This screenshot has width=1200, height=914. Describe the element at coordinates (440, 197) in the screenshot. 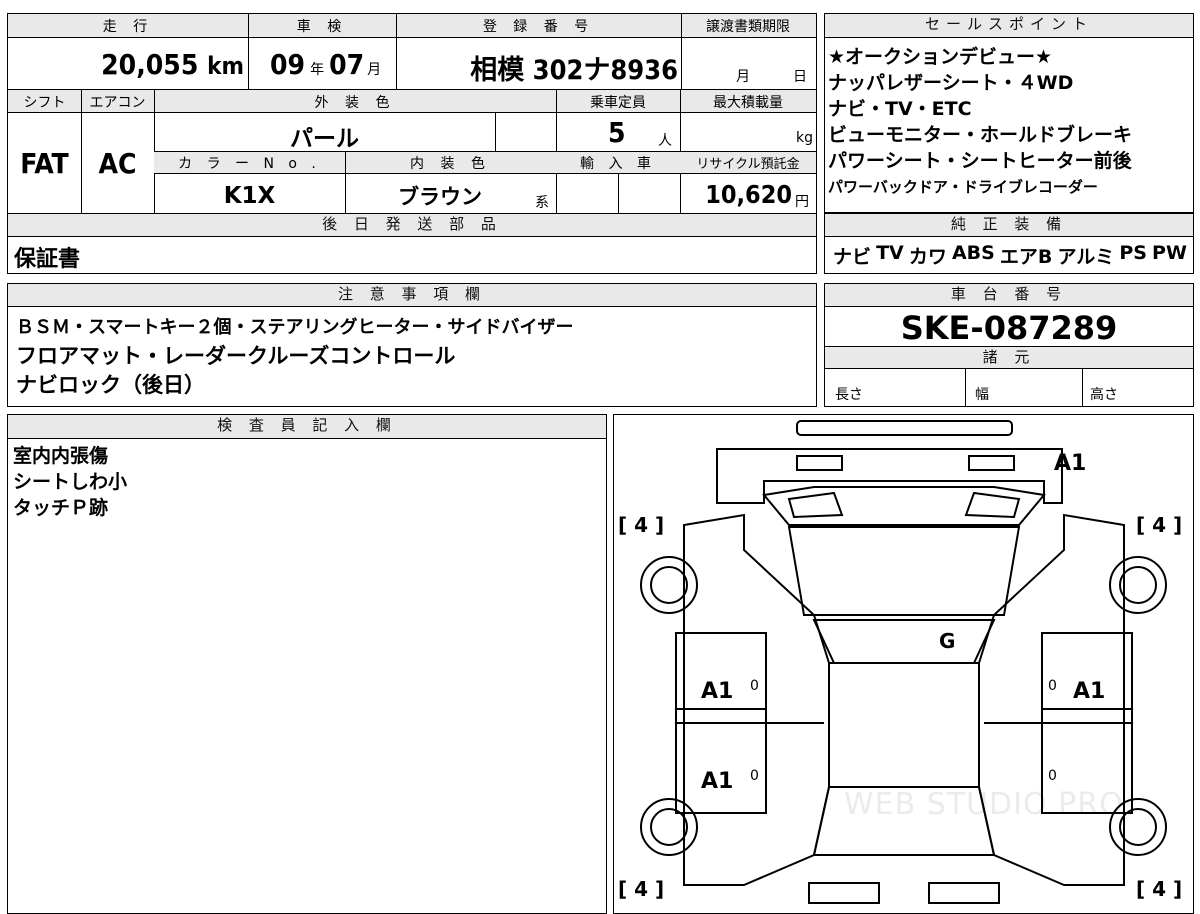

I see `interior-color-value: ブラウン` at that location.